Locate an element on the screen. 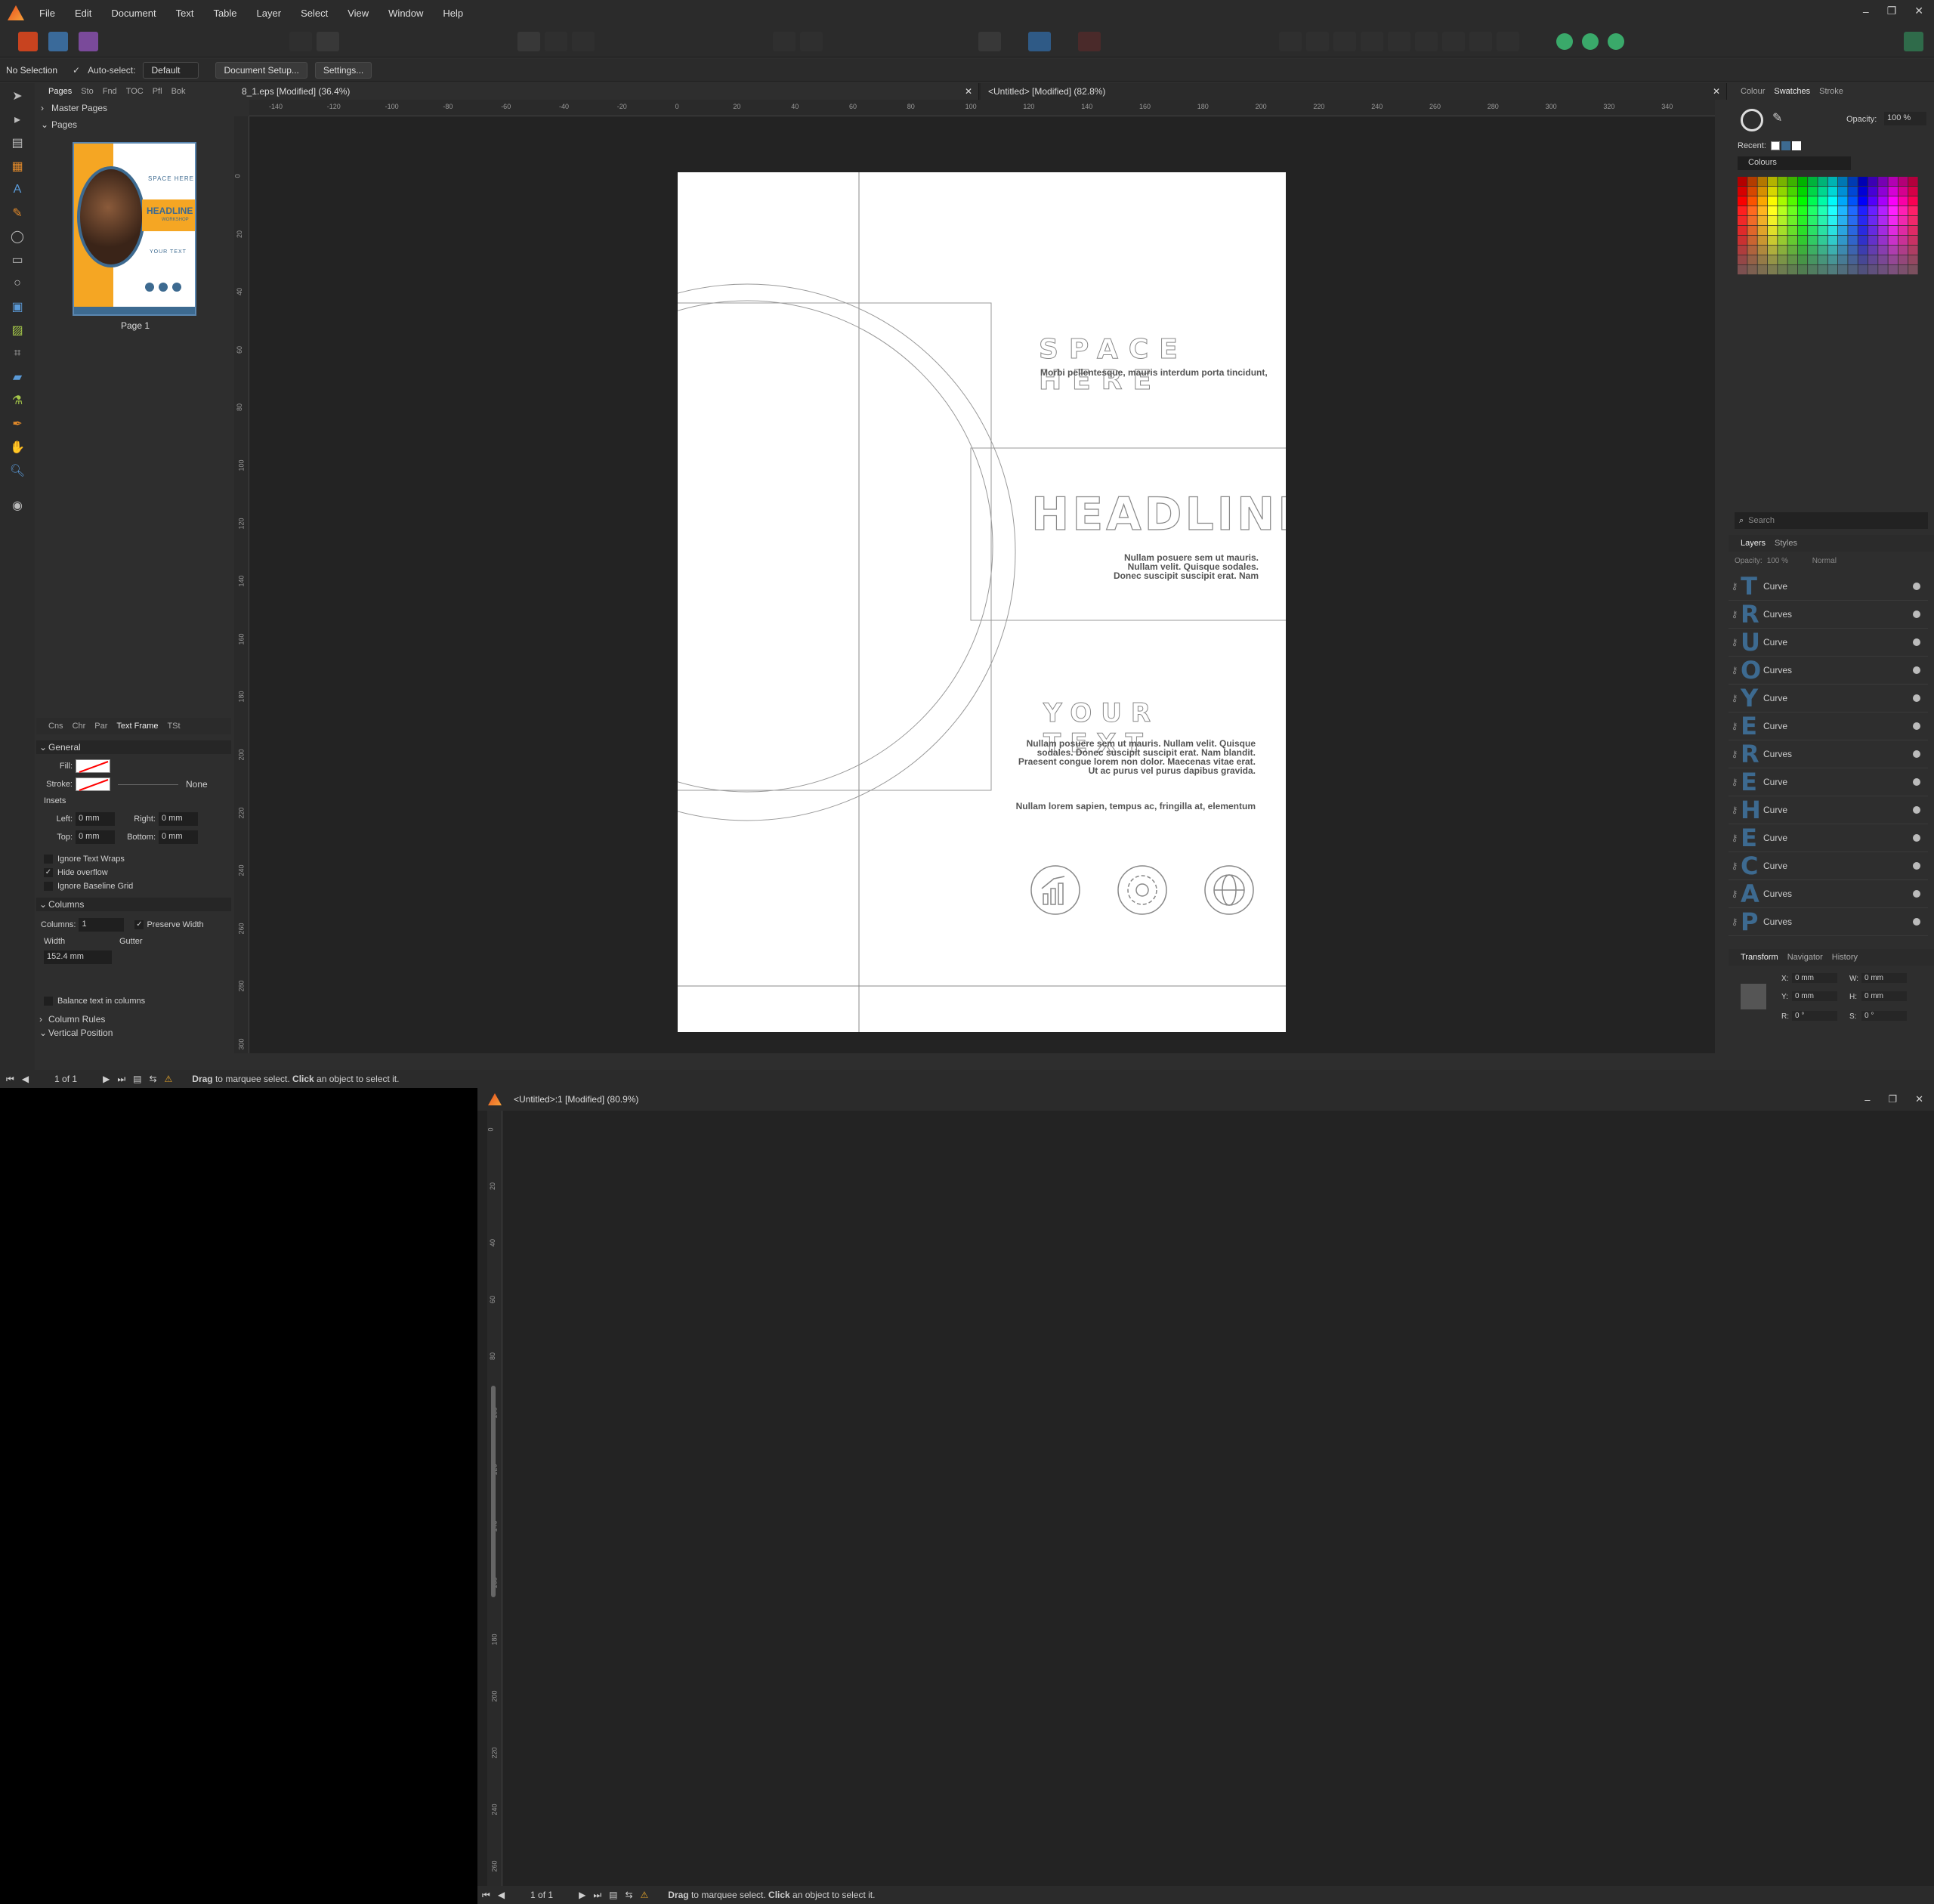 This screenshot has width=1934, height=1904. colour-picker-icon is located at coordinates (1752, 120).